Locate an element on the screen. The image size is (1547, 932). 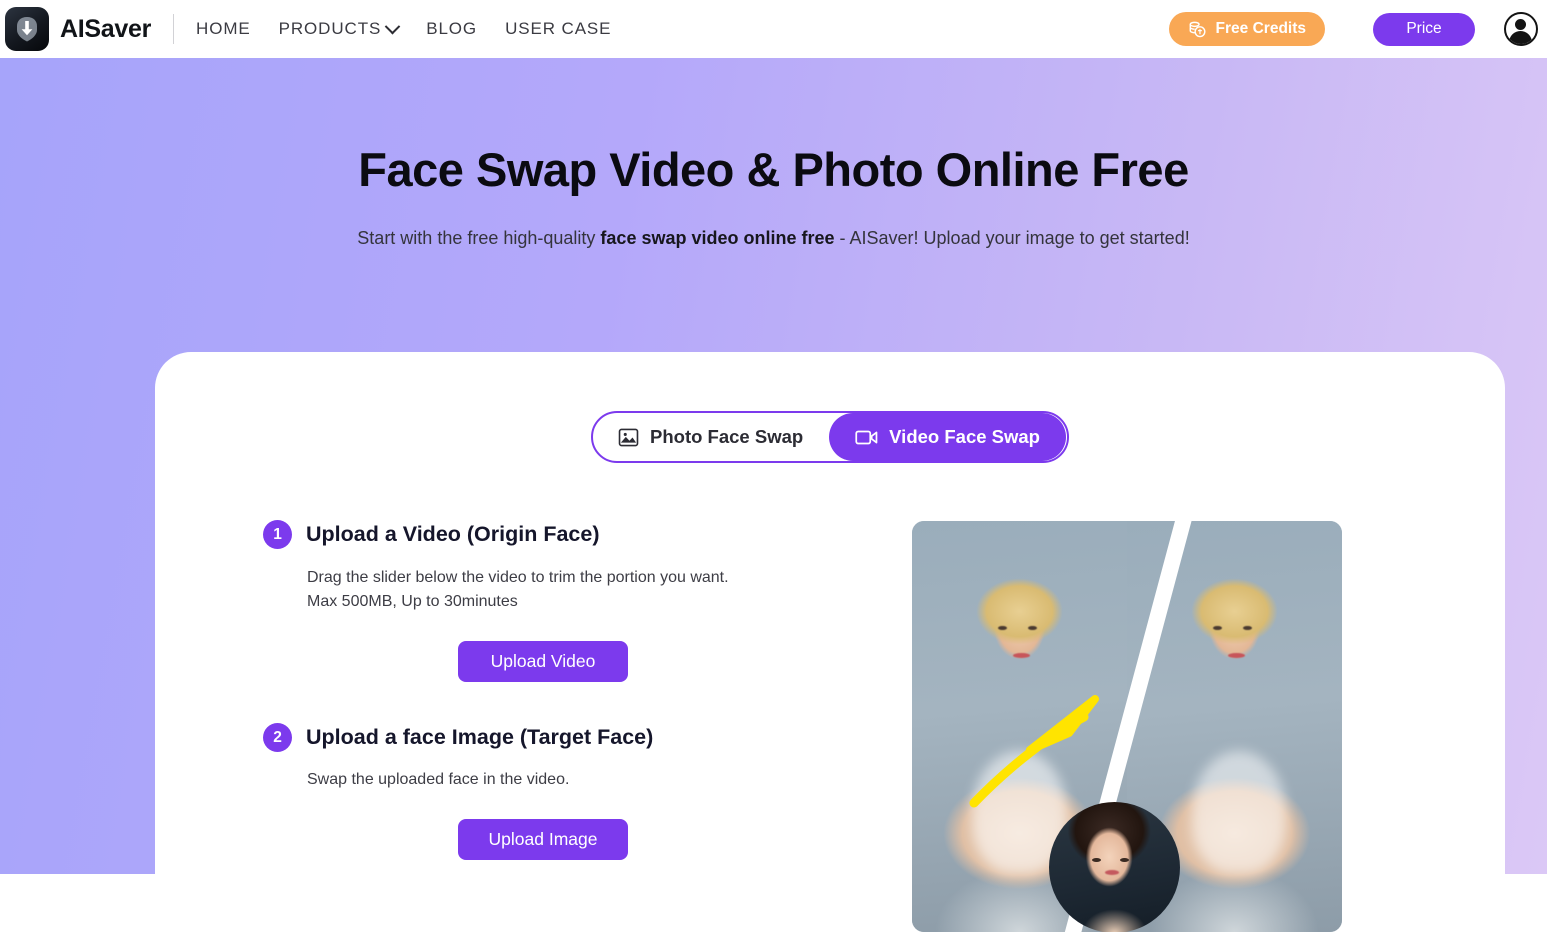
result-top is located at coordinates (1239, 813).